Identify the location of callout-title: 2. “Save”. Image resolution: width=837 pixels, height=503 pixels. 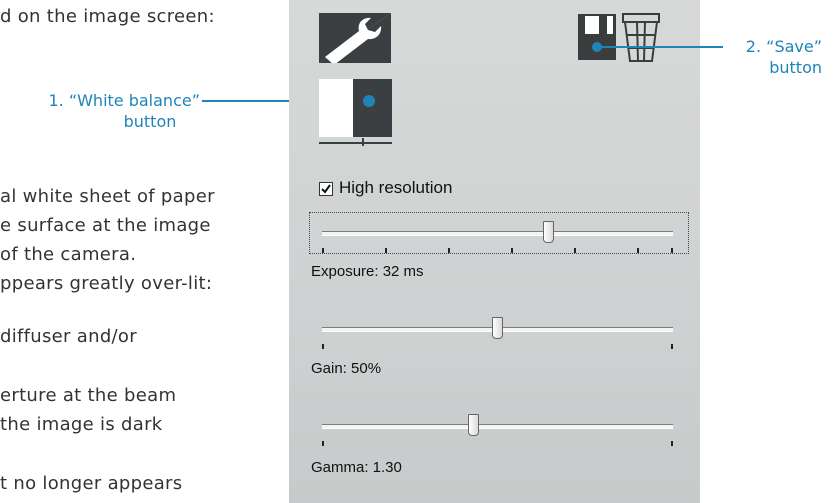
(783, 46).